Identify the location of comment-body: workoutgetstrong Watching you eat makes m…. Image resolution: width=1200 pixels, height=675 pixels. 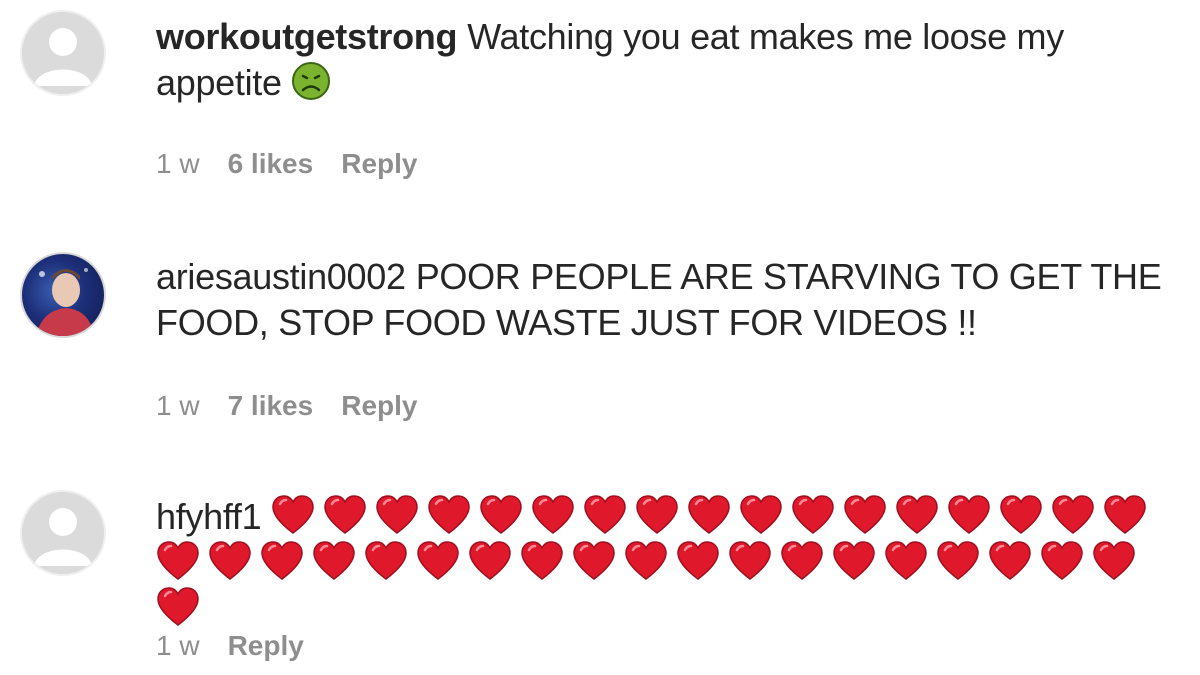
(661, 63).